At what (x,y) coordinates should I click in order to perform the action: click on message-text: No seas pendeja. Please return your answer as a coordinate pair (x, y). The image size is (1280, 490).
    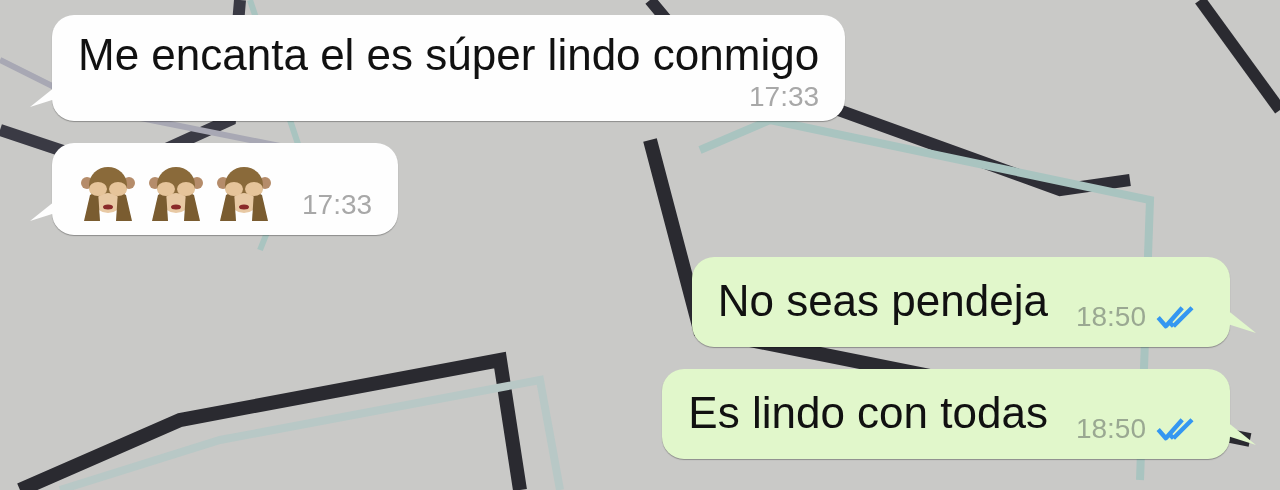
    Looking at the image, I should click on (882, 301).